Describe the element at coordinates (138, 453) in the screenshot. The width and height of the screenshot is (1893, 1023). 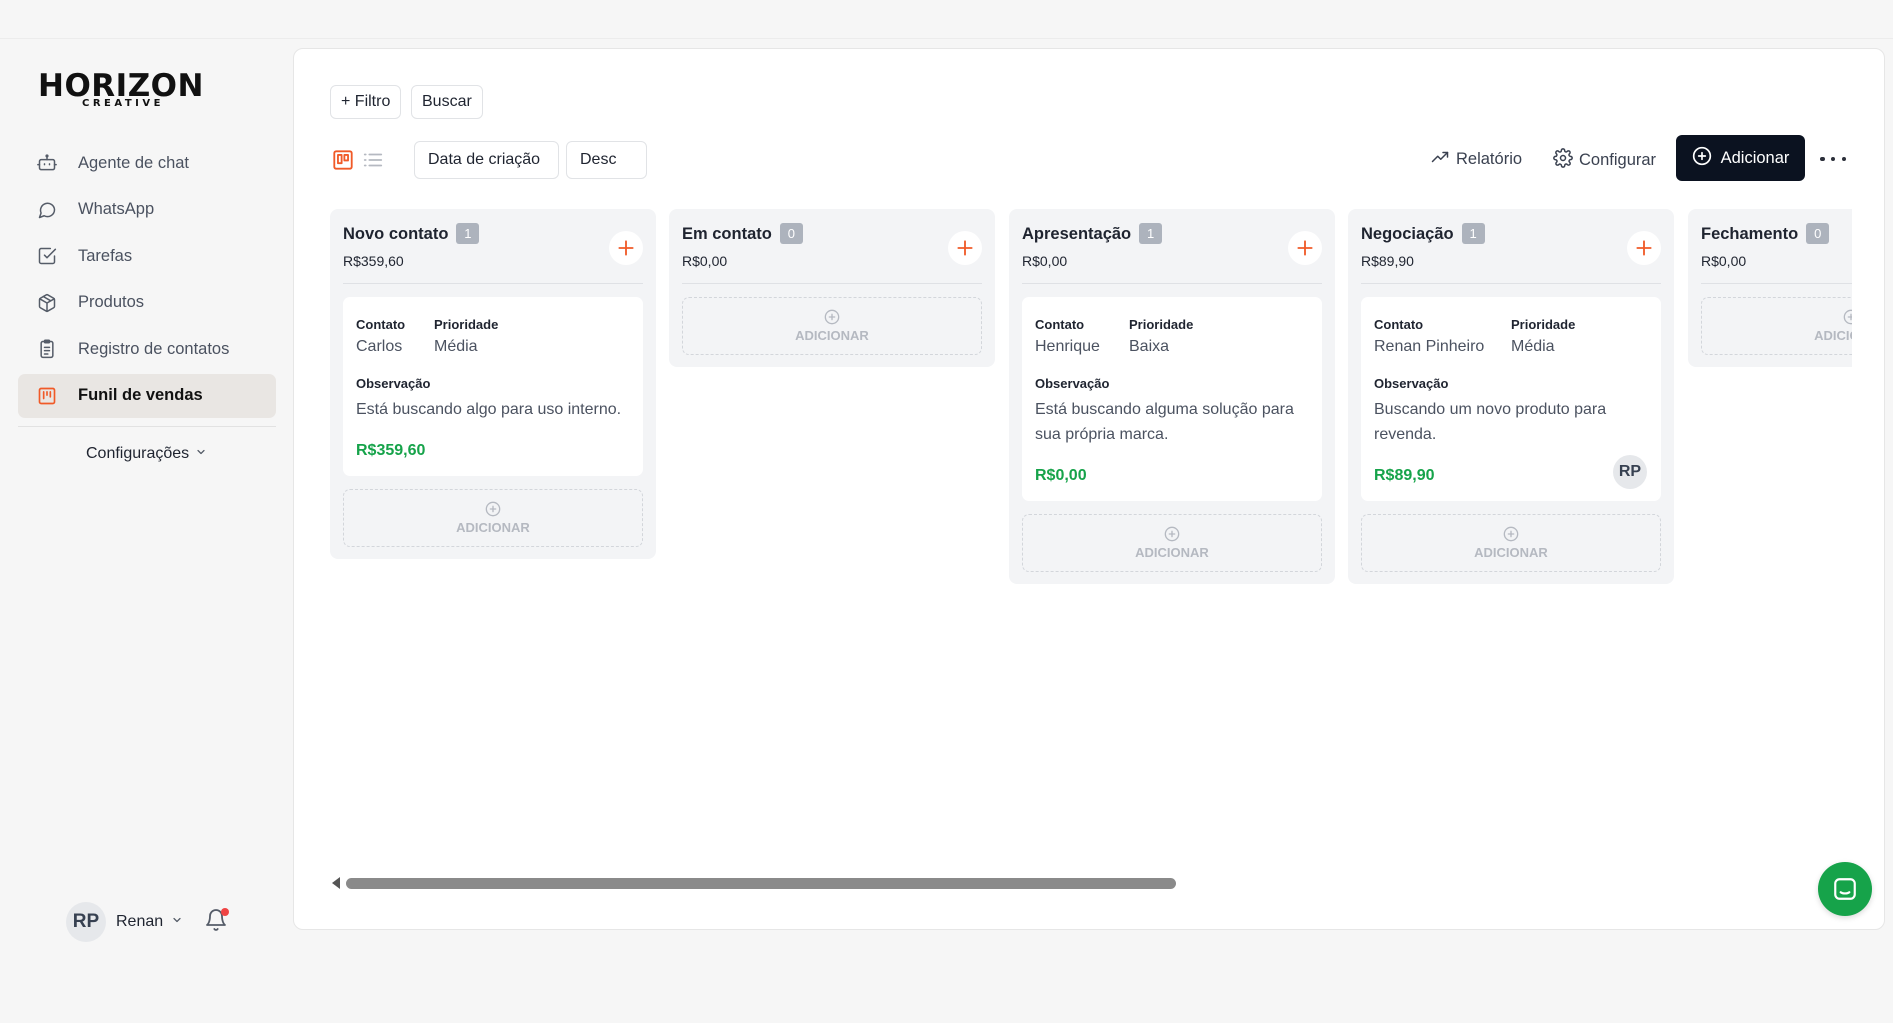
I see `settings-label: Configurações` at that location.